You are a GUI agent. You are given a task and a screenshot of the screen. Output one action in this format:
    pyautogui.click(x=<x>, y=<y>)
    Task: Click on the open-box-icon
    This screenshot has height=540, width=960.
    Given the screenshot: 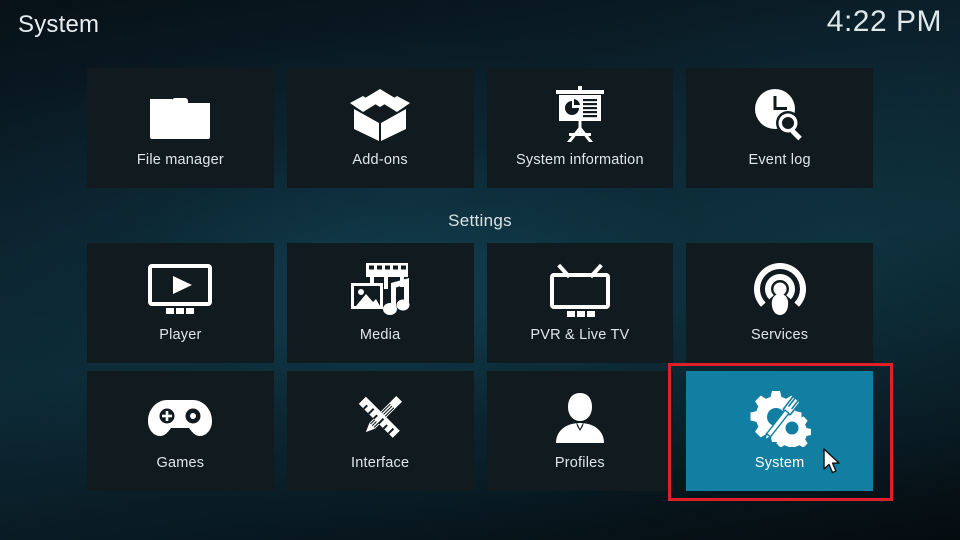 What is the action you would take?
    pyautogui.click(x=380, y=115)
    